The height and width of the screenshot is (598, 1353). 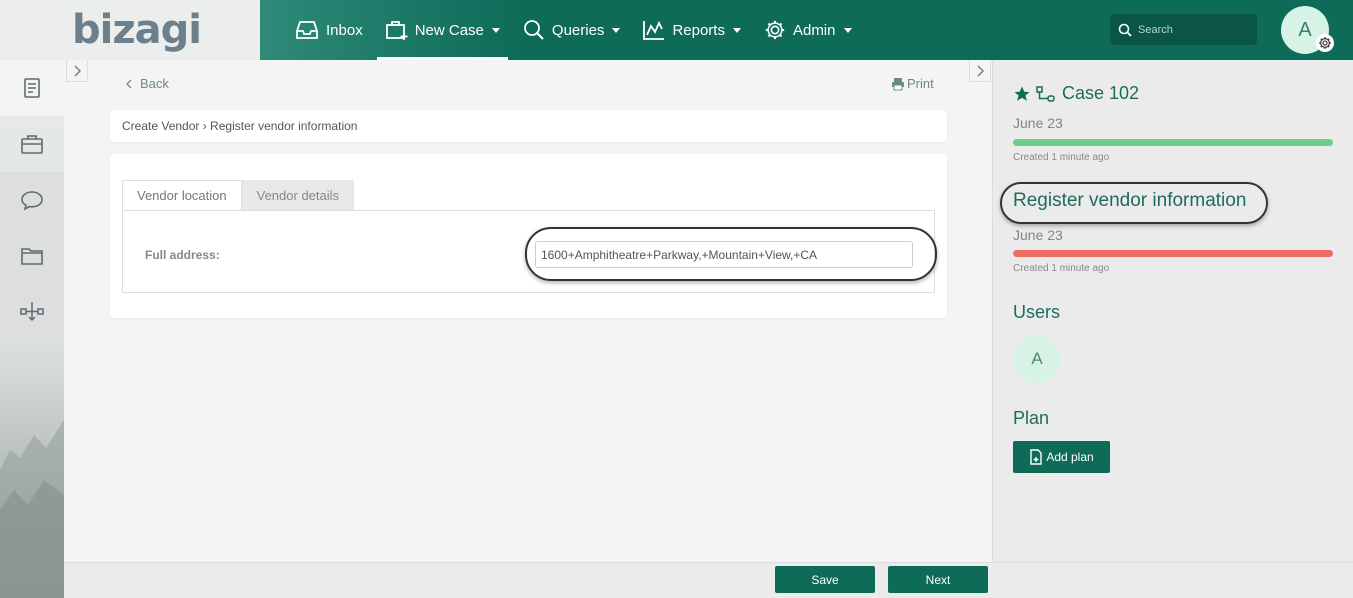 I want to click on rail-item-cases, so click(x=32, y=144).